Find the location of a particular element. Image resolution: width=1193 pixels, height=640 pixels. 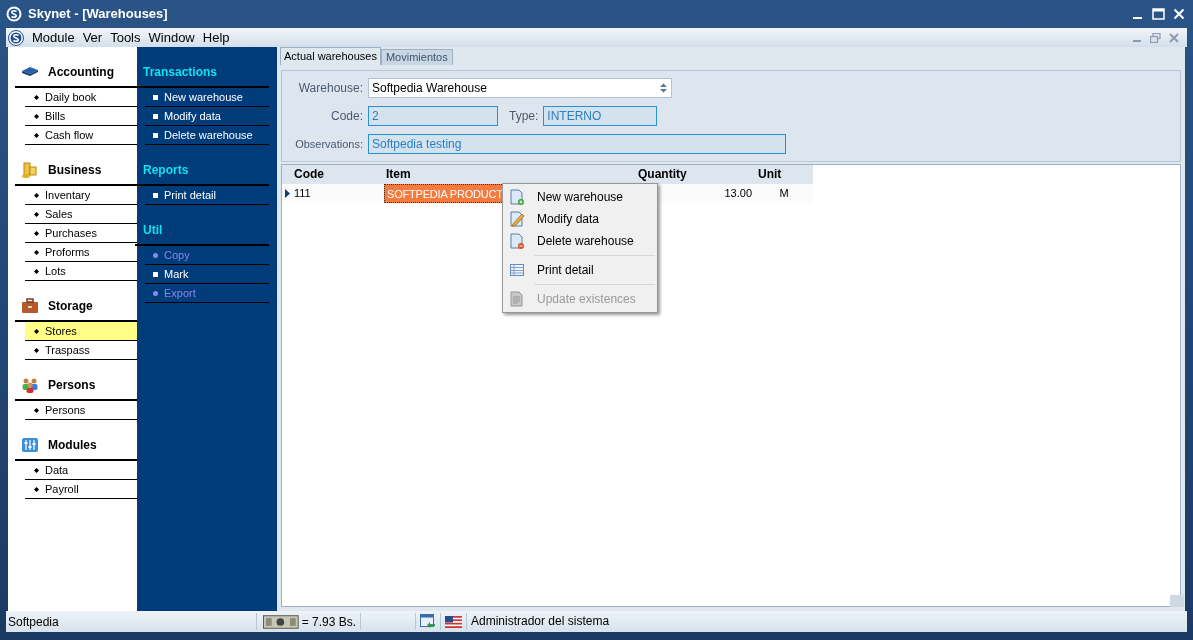

column-header: Quantity is located at coordinates (696, 174).